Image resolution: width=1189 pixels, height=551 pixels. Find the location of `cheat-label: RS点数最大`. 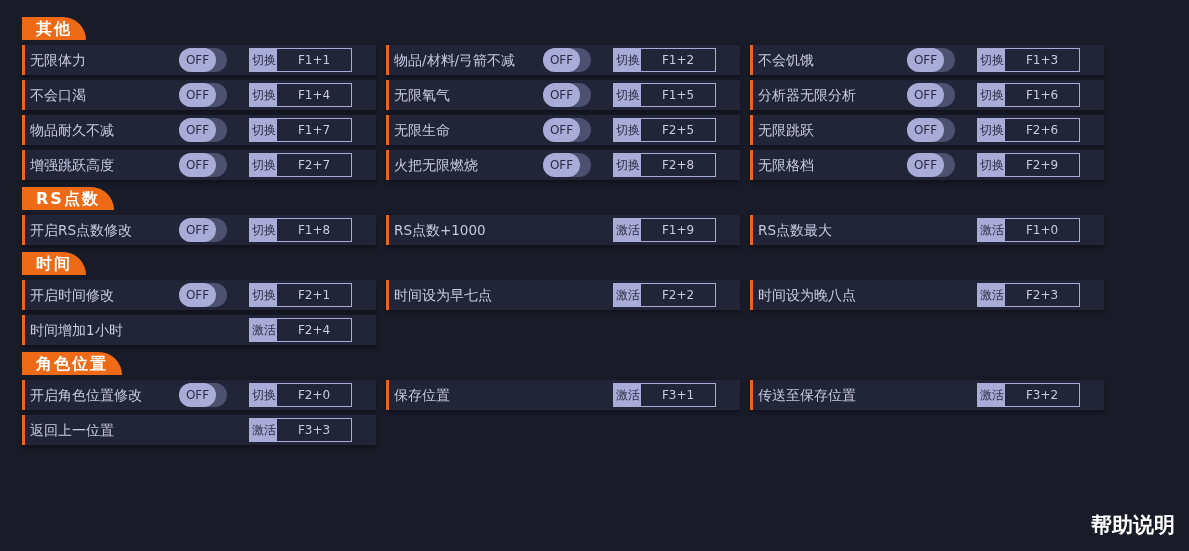

cheat-label: RS点数最大 is located at coordinates (795, 230).